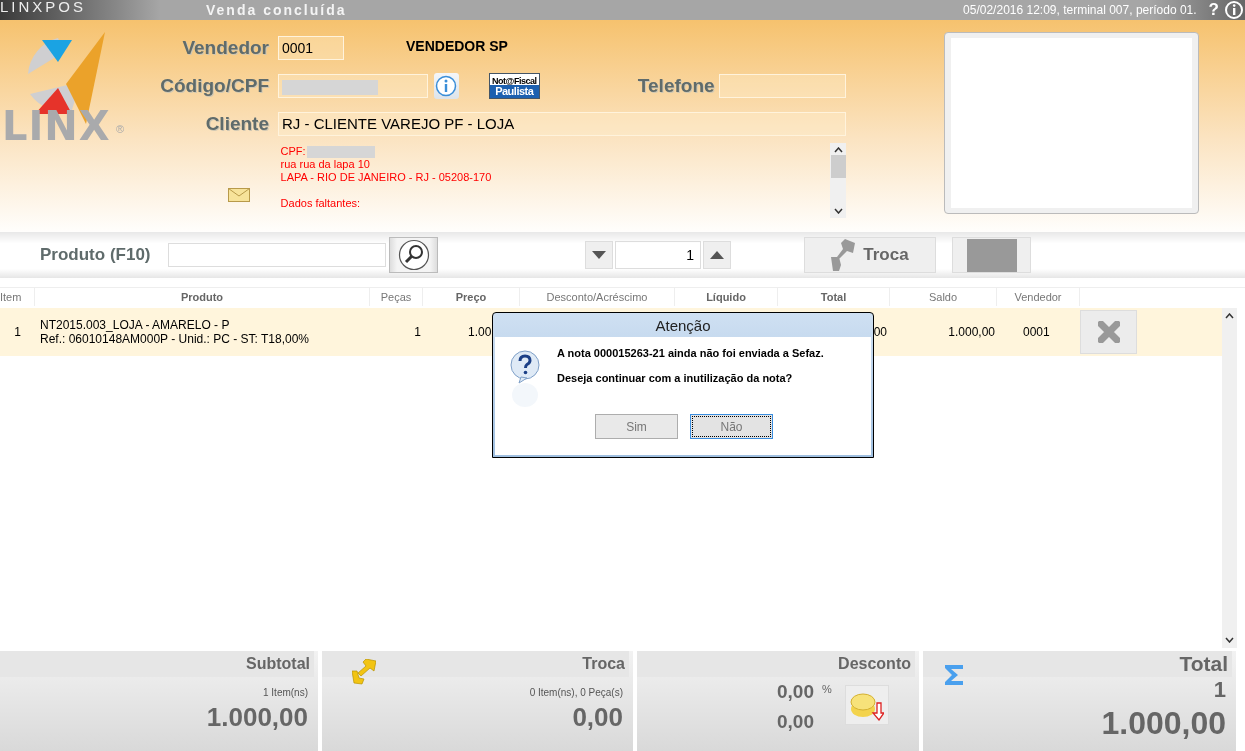 This screenshot has height=751, width=1245. Describe the element at coordinates (1080, 10) in the screenshot. I see `status-text: 05/02/2016 12:09, terminal 007, período 01.` at that location.